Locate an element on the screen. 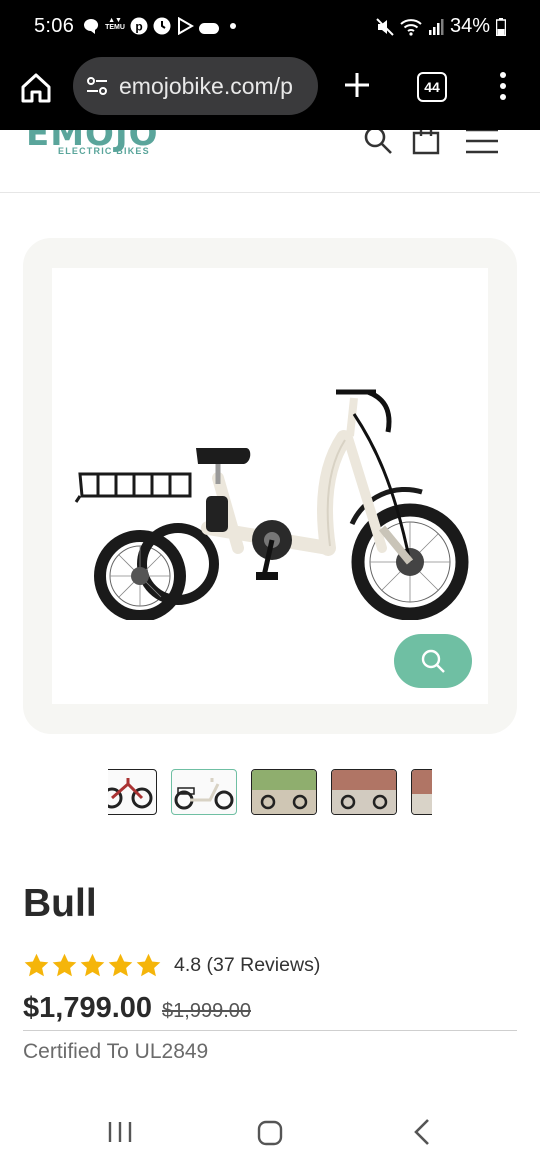 The width and height of the screenshot is (540, 1170). status-time: 5:06 is located at coordinates (54, 26).